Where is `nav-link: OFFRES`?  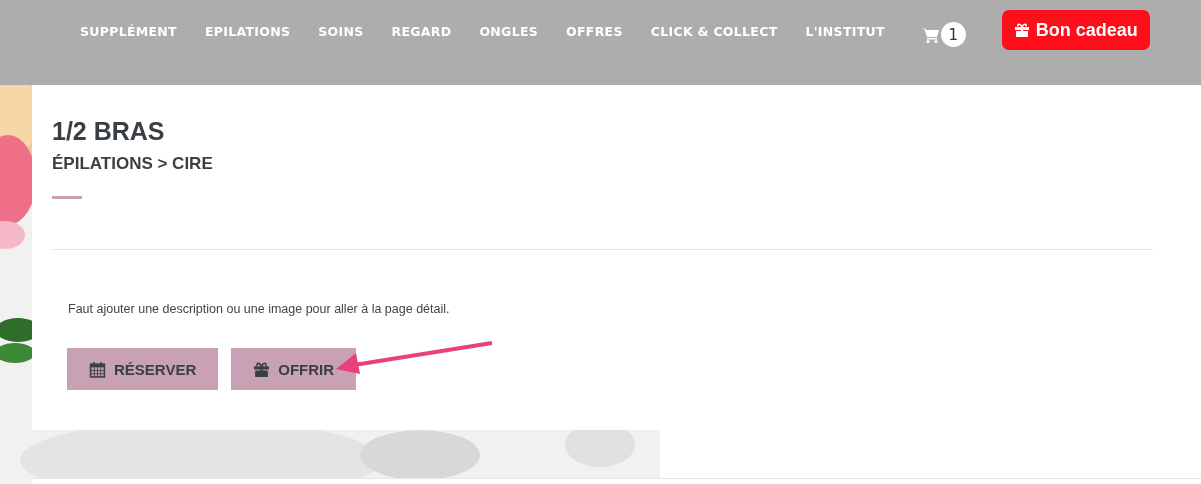
nav-link: OFFRES is located at coordinates (594, 31).